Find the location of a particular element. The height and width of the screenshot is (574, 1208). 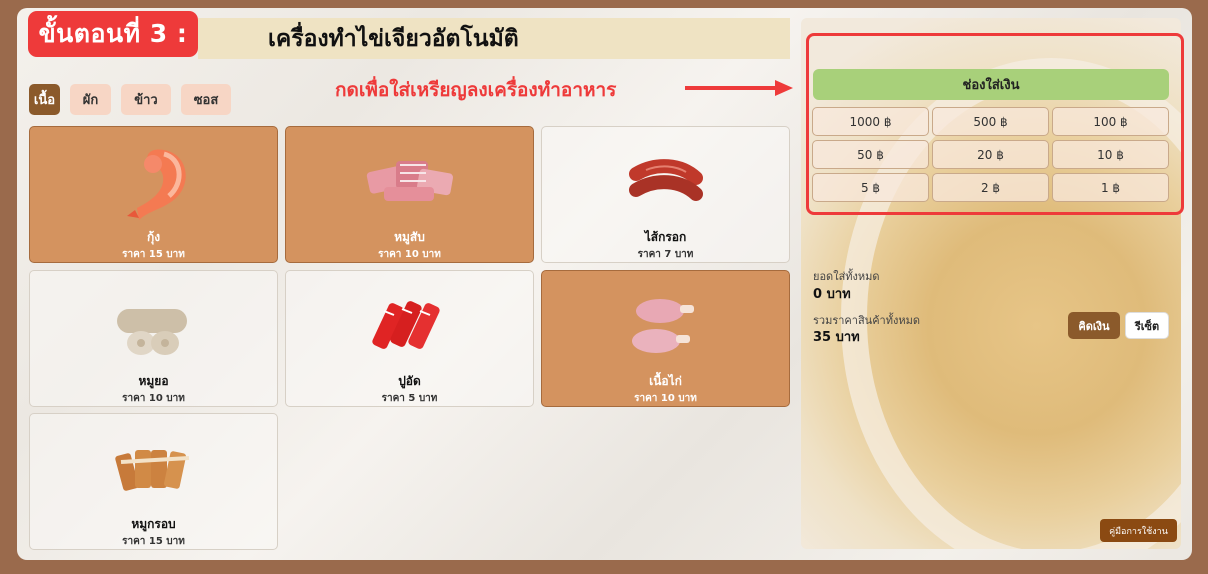

coin-button-10: 10 ฿ is located at coordinates (1110, 154).